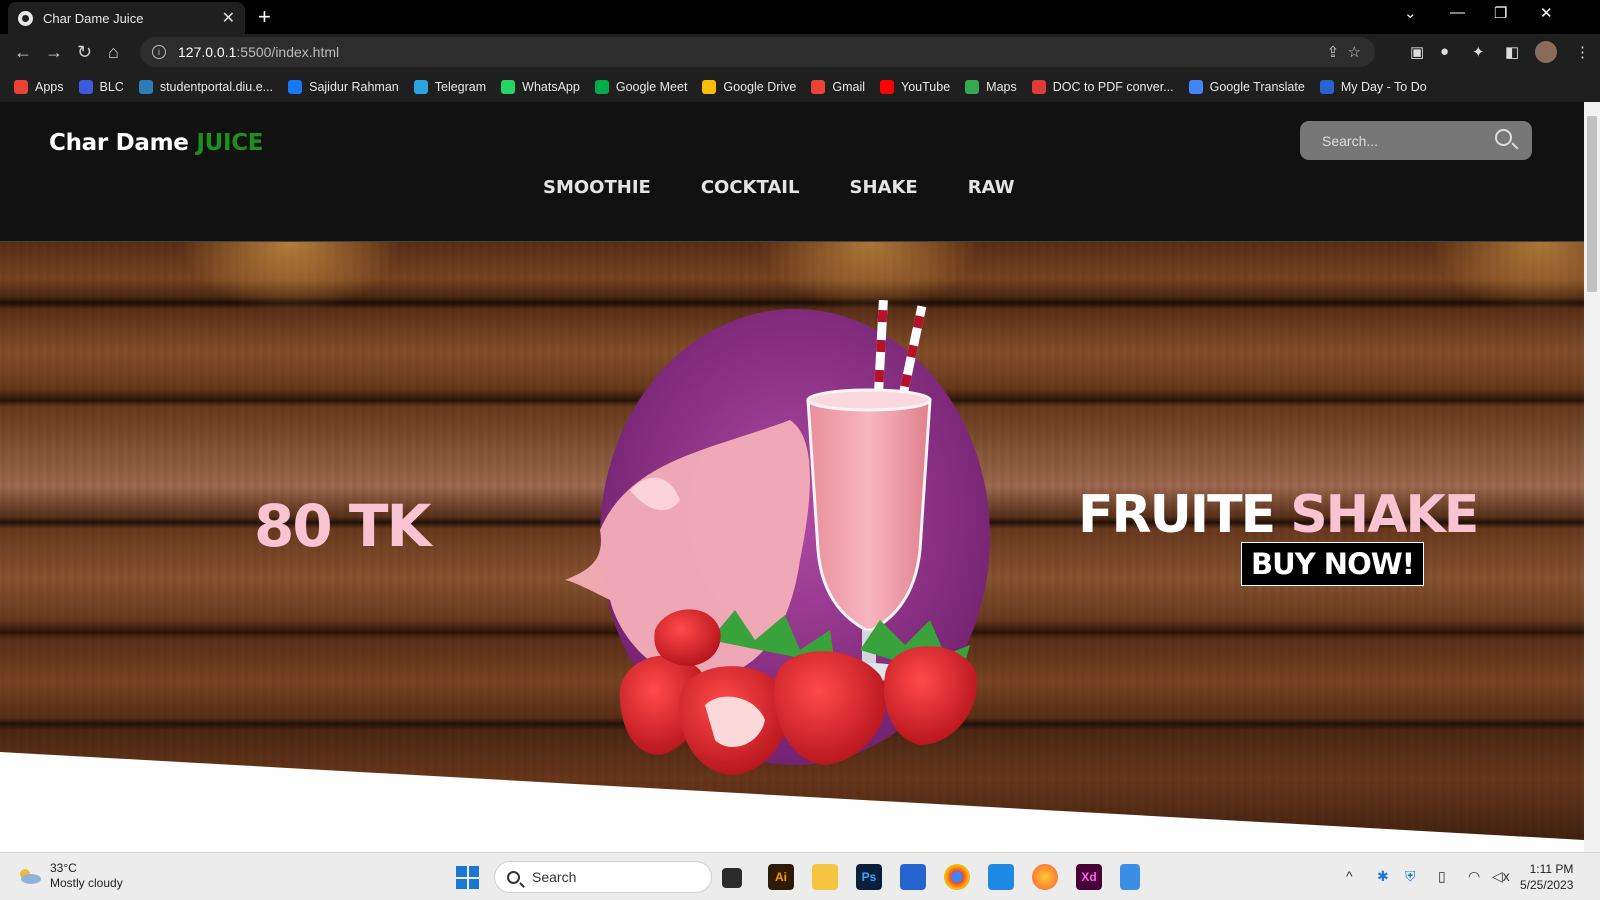  I want to click on site-info-icon: i, so click(159, 52).